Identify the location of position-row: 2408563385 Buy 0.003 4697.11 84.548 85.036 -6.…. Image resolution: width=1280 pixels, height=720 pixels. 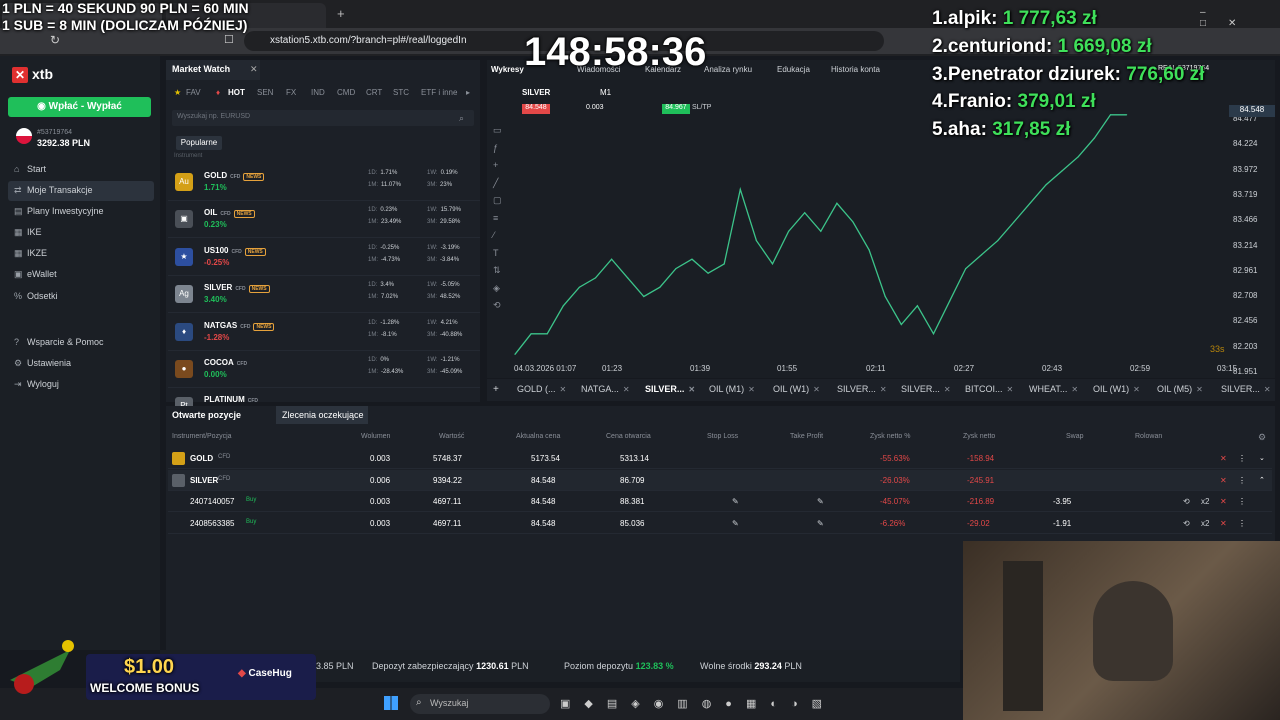
(720, 523).